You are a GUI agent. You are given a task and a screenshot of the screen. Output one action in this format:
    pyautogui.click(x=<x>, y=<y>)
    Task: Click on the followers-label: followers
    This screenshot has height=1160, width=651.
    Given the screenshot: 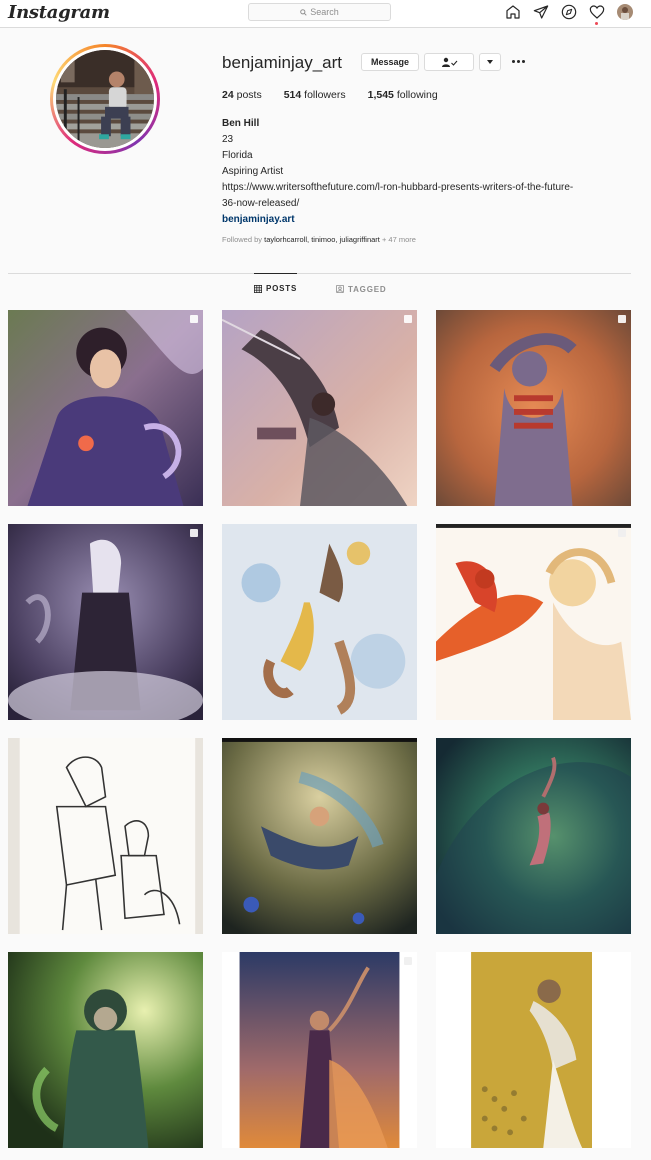 What is the action you would take?
    pyautogui.click(x=325, y=95)
    